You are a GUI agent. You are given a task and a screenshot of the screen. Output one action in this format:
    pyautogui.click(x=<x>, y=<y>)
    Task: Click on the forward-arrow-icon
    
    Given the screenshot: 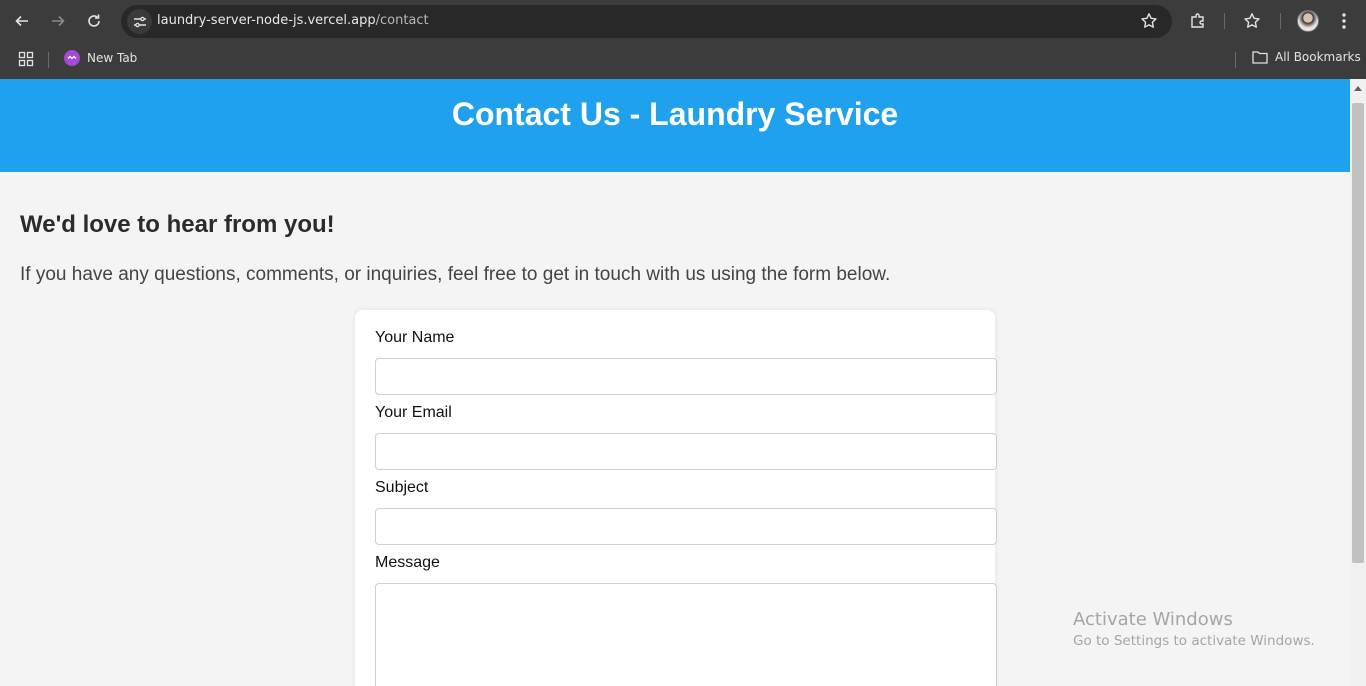 What is the action you would take?
    pyautogui.click(x=58, y=21)
    